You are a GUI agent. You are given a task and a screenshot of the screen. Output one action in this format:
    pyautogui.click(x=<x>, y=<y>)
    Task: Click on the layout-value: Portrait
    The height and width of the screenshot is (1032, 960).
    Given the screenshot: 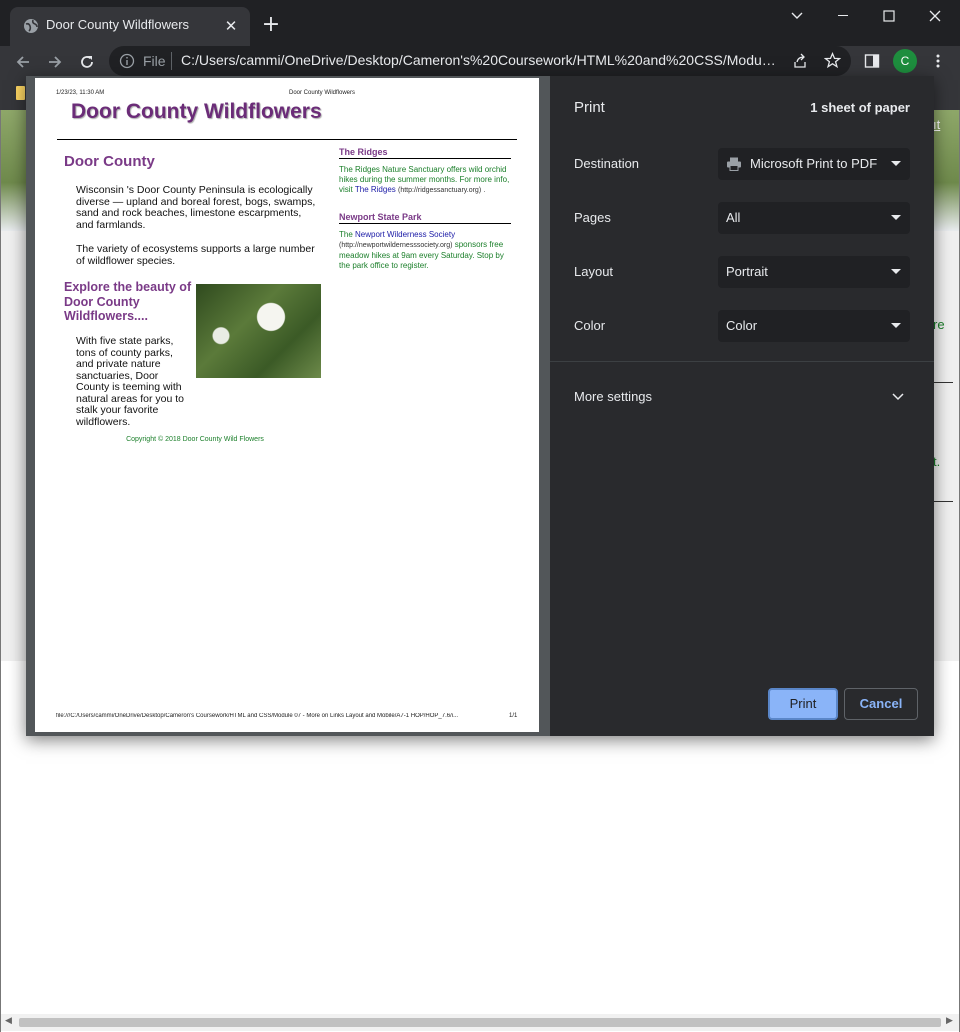 What is the action you would take?
    pyautogui.click(x=747, y=271)
    